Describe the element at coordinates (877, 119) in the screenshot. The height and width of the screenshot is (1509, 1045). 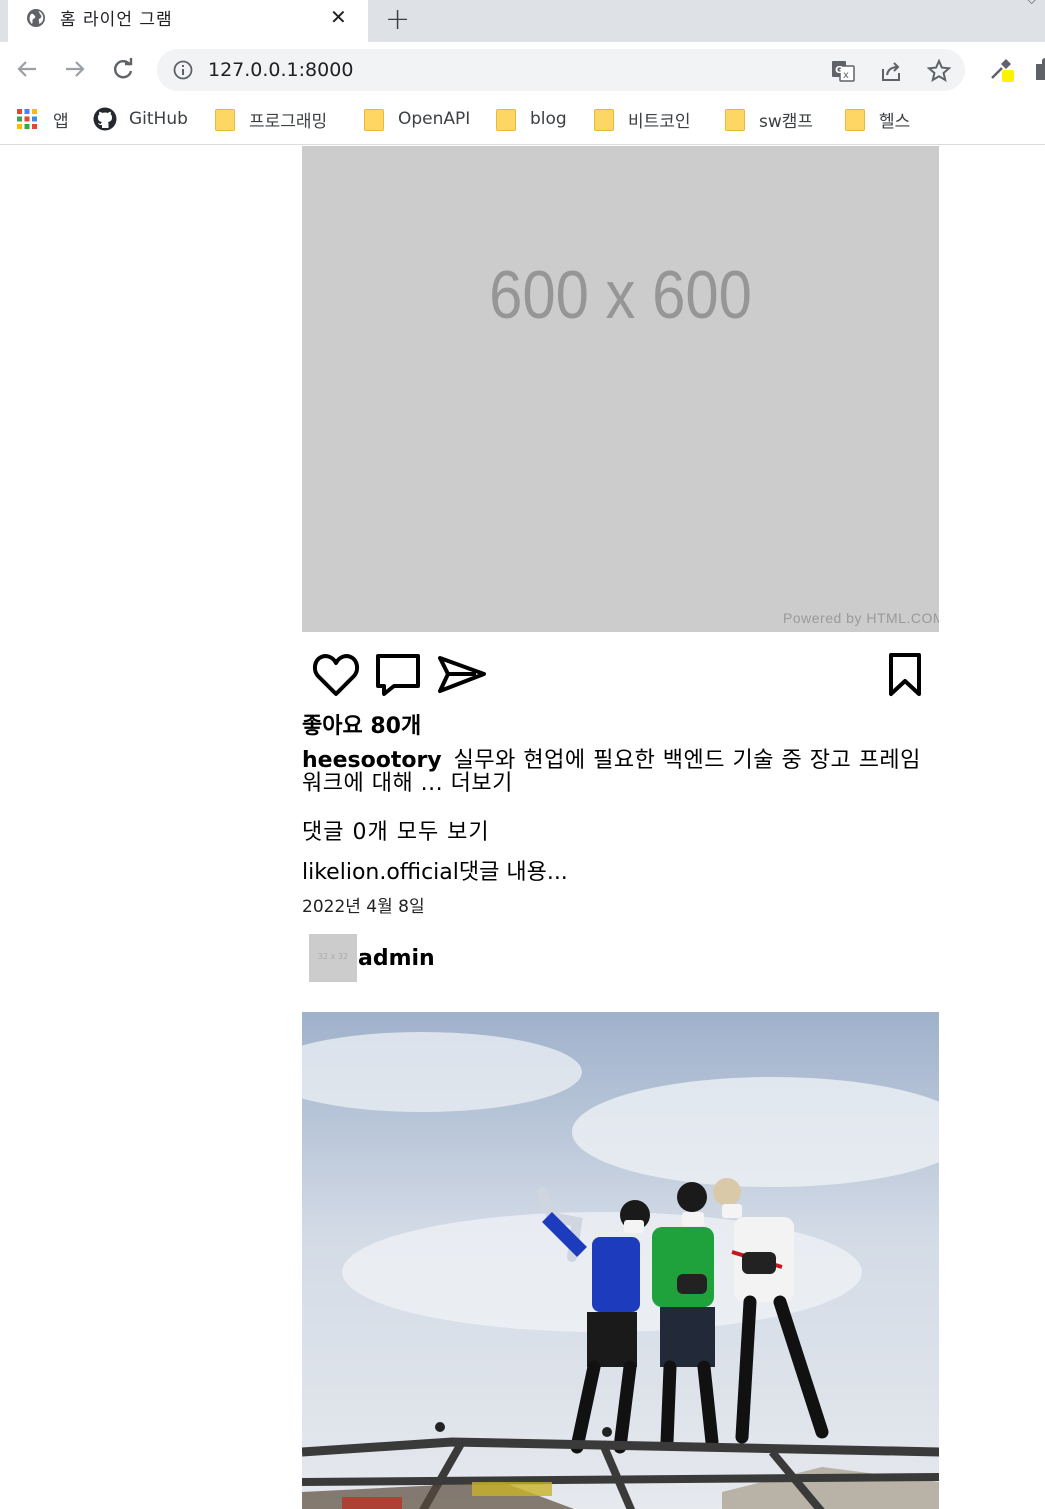
I see `bookmark-folder-health: 헬스` at that location.